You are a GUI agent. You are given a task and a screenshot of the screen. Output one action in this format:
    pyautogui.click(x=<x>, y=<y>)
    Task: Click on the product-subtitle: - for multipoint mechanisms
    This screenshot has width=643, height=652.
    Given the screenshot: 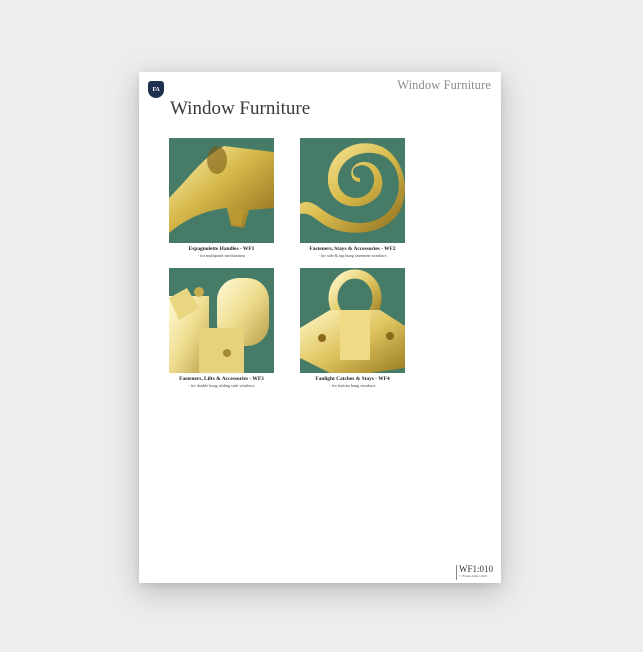 What is the action you would take?
    pyautogui.click(x=221, y=255)
    